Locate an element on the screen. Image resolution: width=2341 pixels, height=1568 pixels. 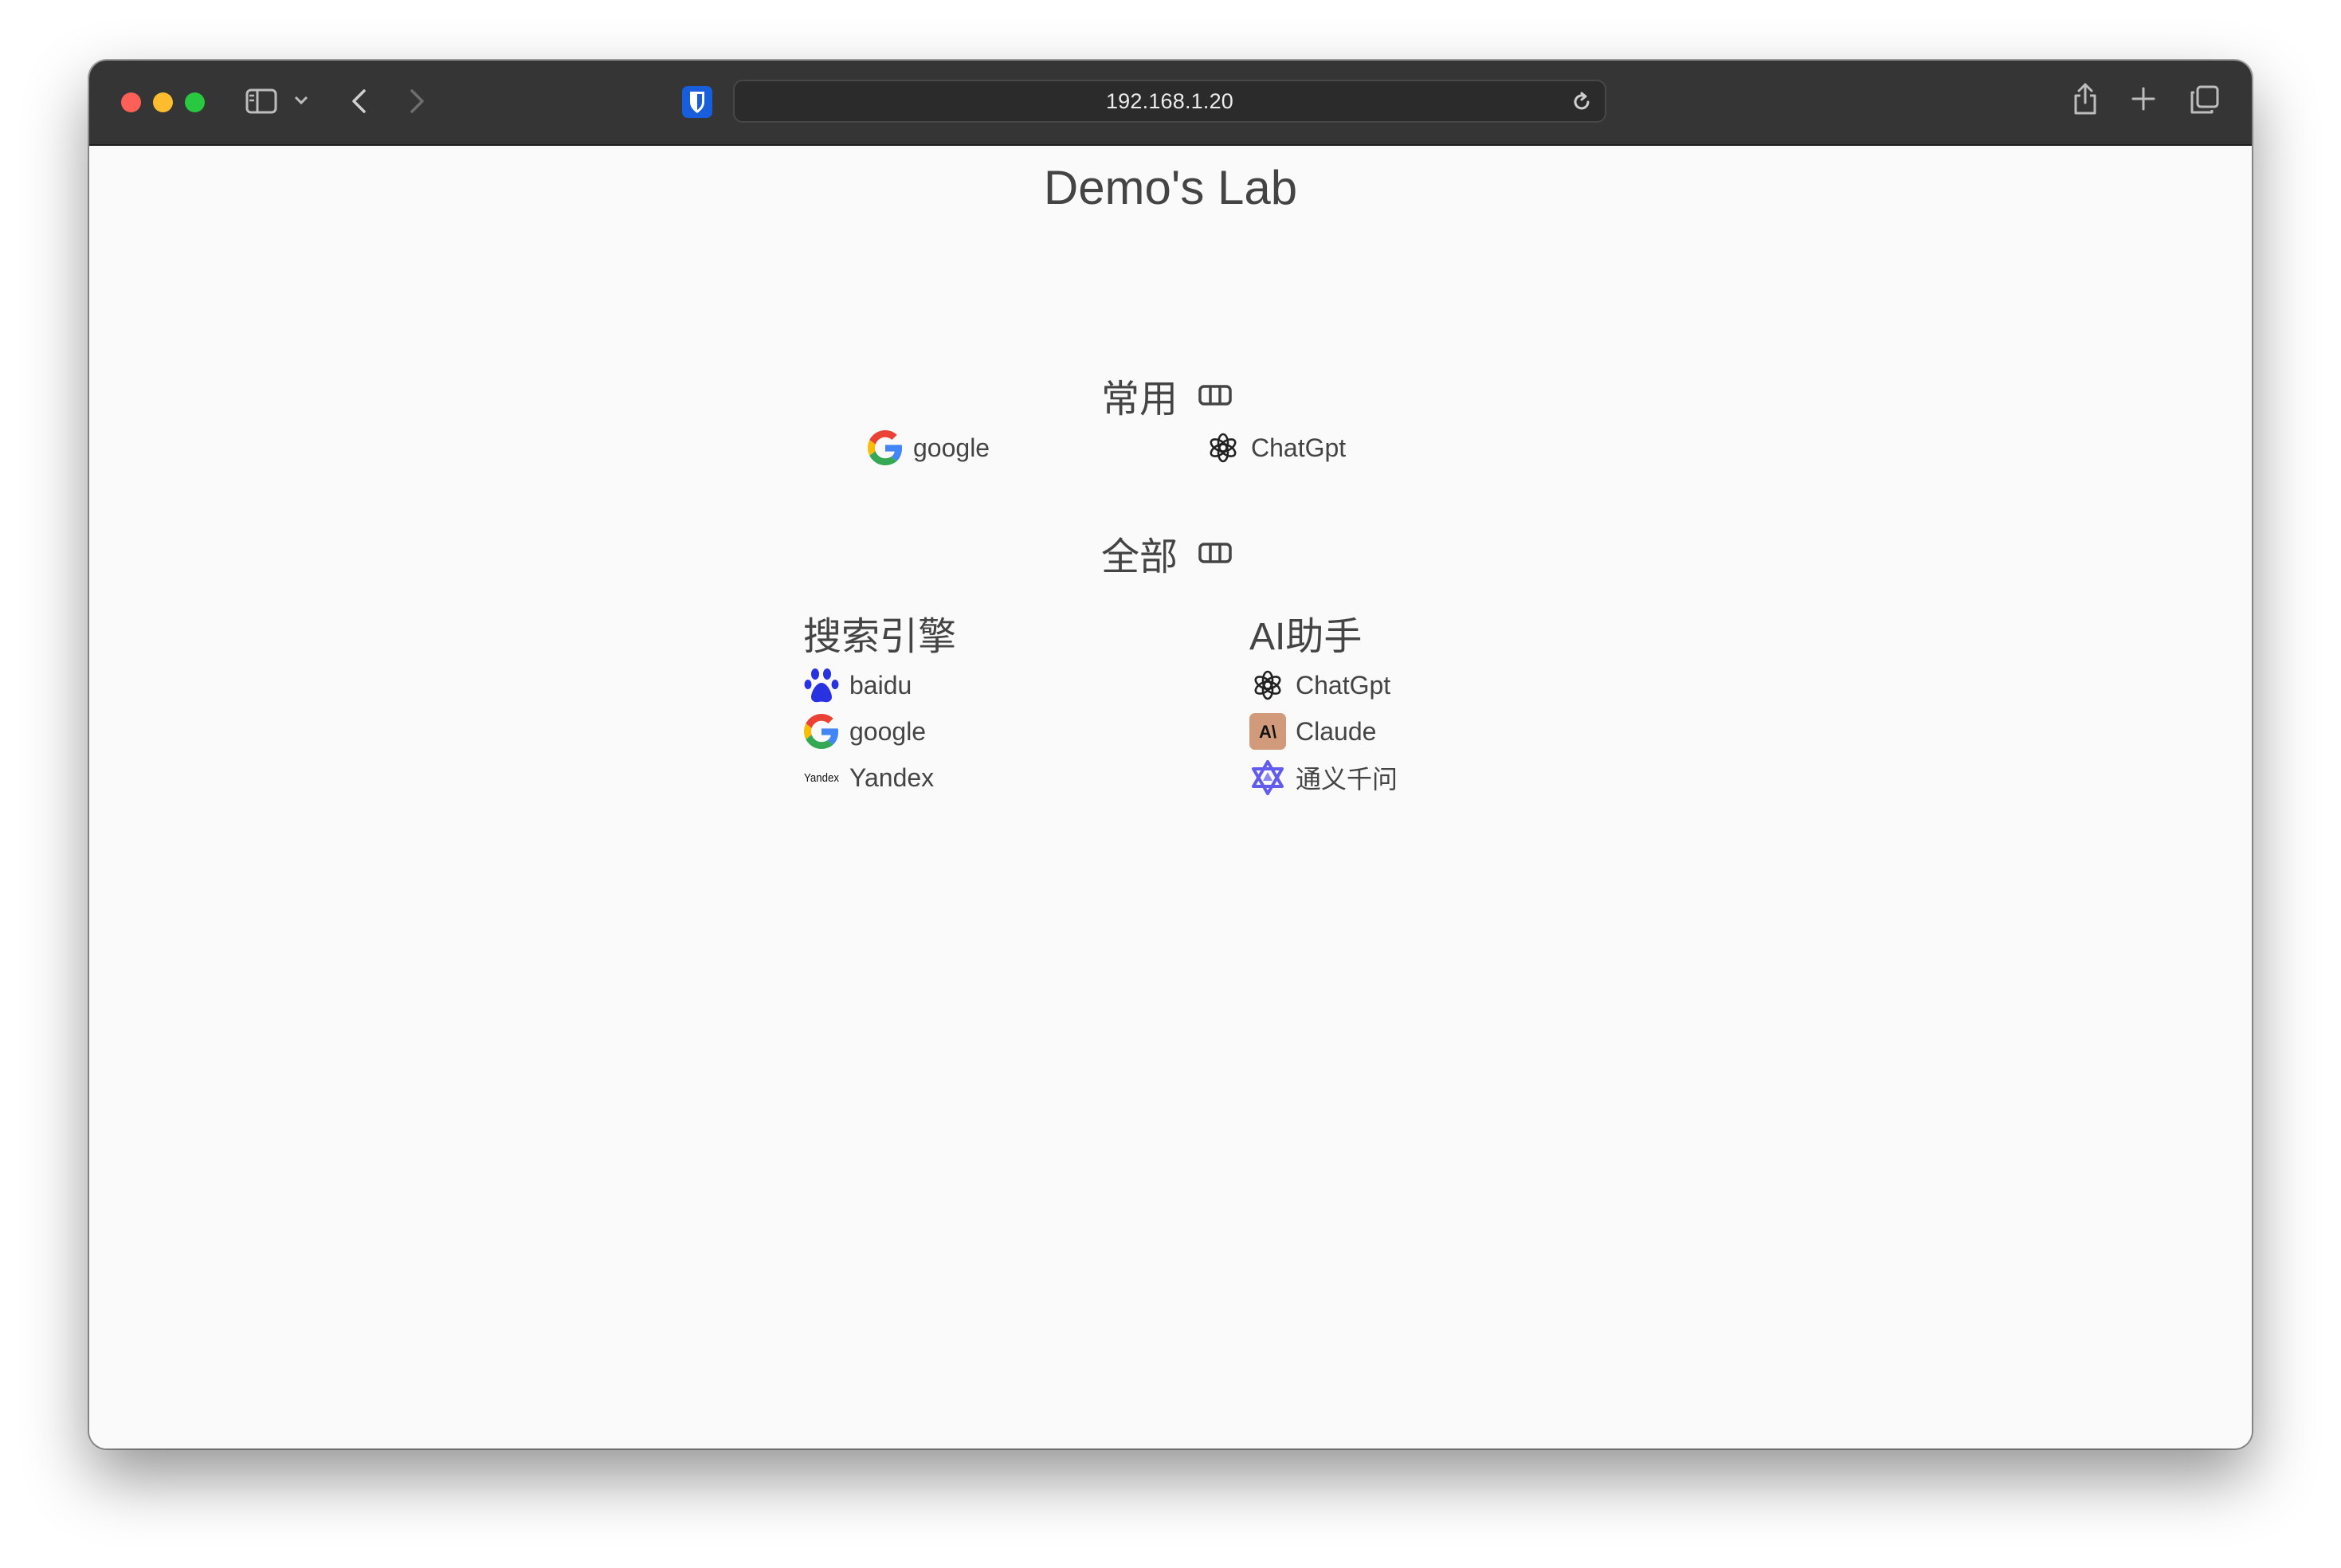
chevron-down-icon is located at coordinates (301, 100).